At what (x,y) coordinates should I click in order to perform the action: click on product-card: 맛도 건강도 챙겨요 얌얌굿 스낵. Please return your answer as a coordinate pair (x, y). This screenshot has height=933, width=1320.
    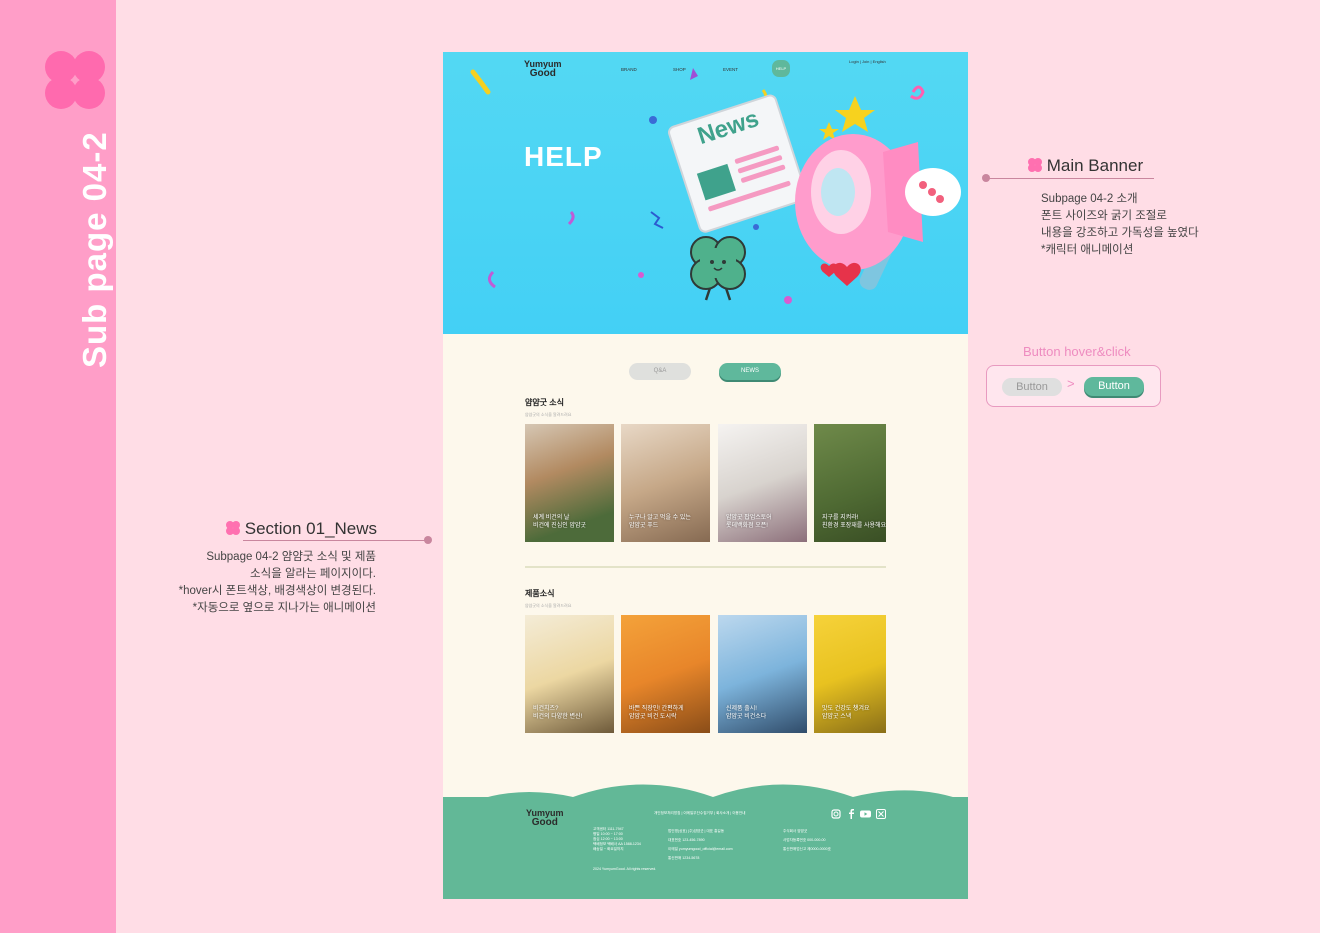
    Looking at the image, I should click on (850, 674).